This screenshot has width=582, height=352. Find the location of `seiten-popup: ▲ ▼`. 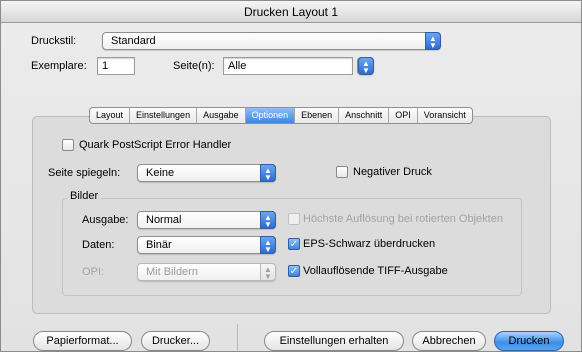

seiten-popup: ▲ ▼ is located at coordinates (365, 66).